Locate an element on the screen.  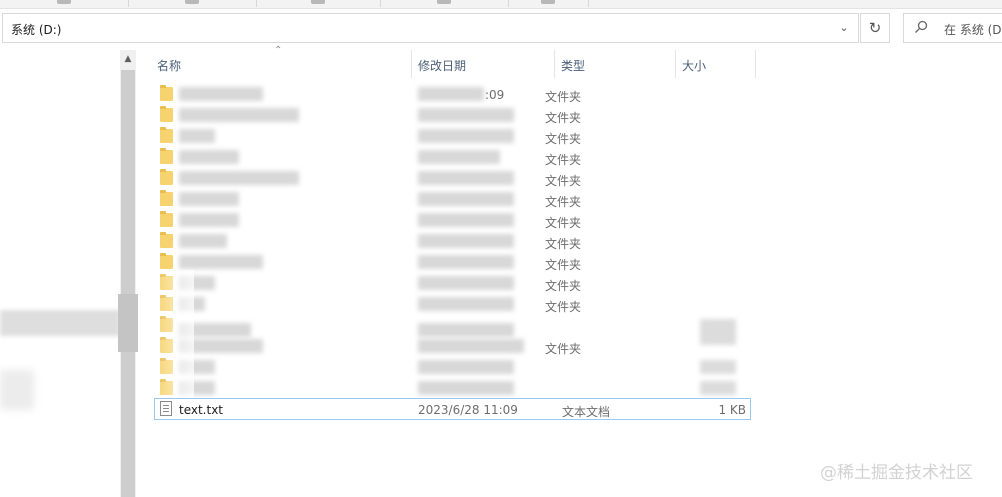
row-date-fragment: :09 is located at coordinates (495, 95).